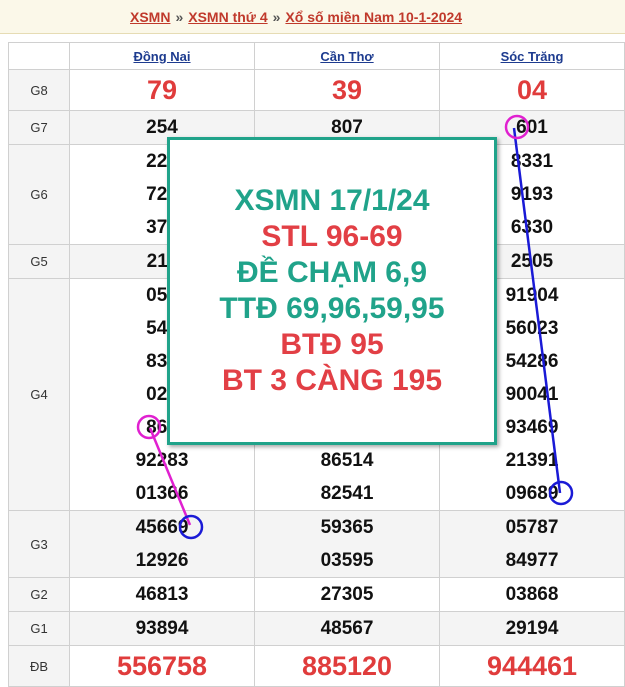 Image resolution: width=625 pixels, height=687 pixels. What do you see at coordinates (332, 380) in the screenshot?
I see `overlay-line: BT 3 CÀNG 195` at bounding box center [332, 380].